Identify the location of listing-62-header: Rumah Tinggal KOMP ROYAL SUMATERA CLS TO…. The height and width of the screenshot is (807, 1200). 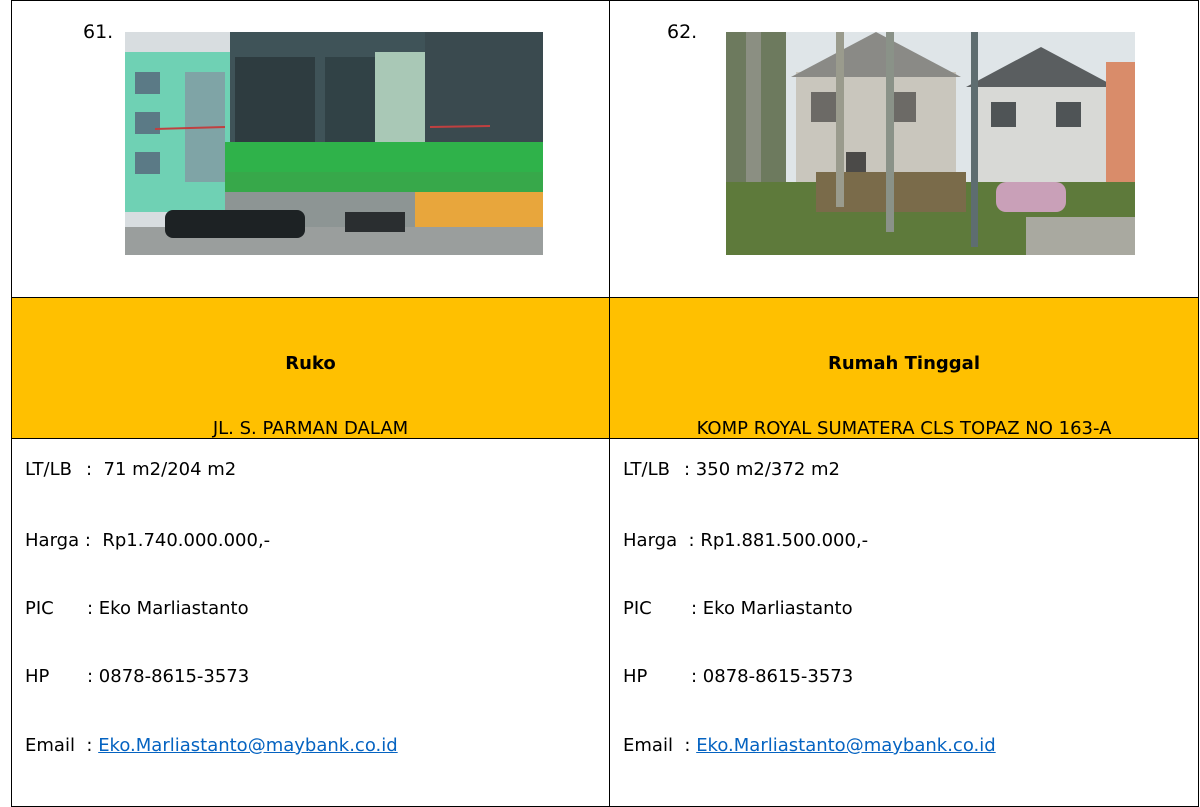
(904, 368).